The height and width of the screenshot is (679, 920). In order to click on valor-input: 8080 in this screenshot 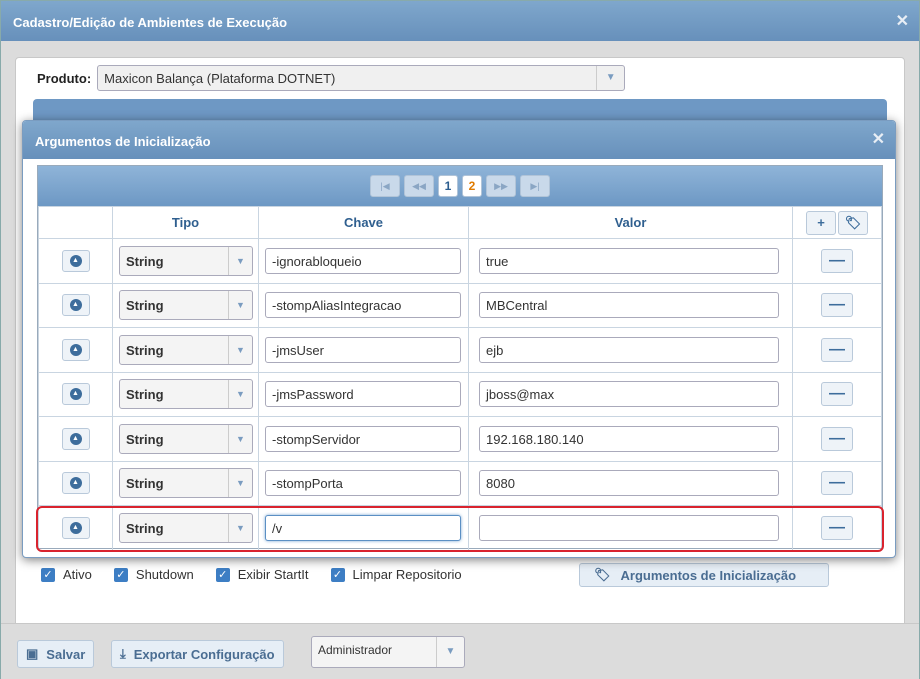, I will do `click(629, 483)`.